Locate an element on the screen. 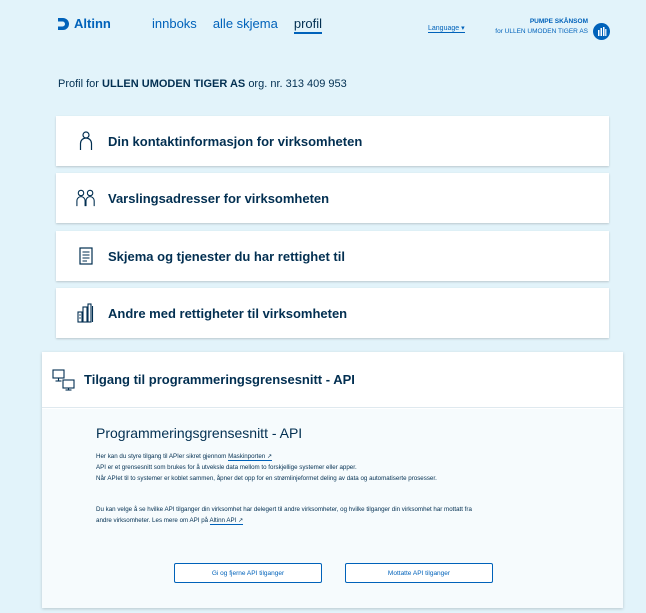 The image size is (646, 613). language-dropdown: Language ▾ is located at coordinates (446, 28).